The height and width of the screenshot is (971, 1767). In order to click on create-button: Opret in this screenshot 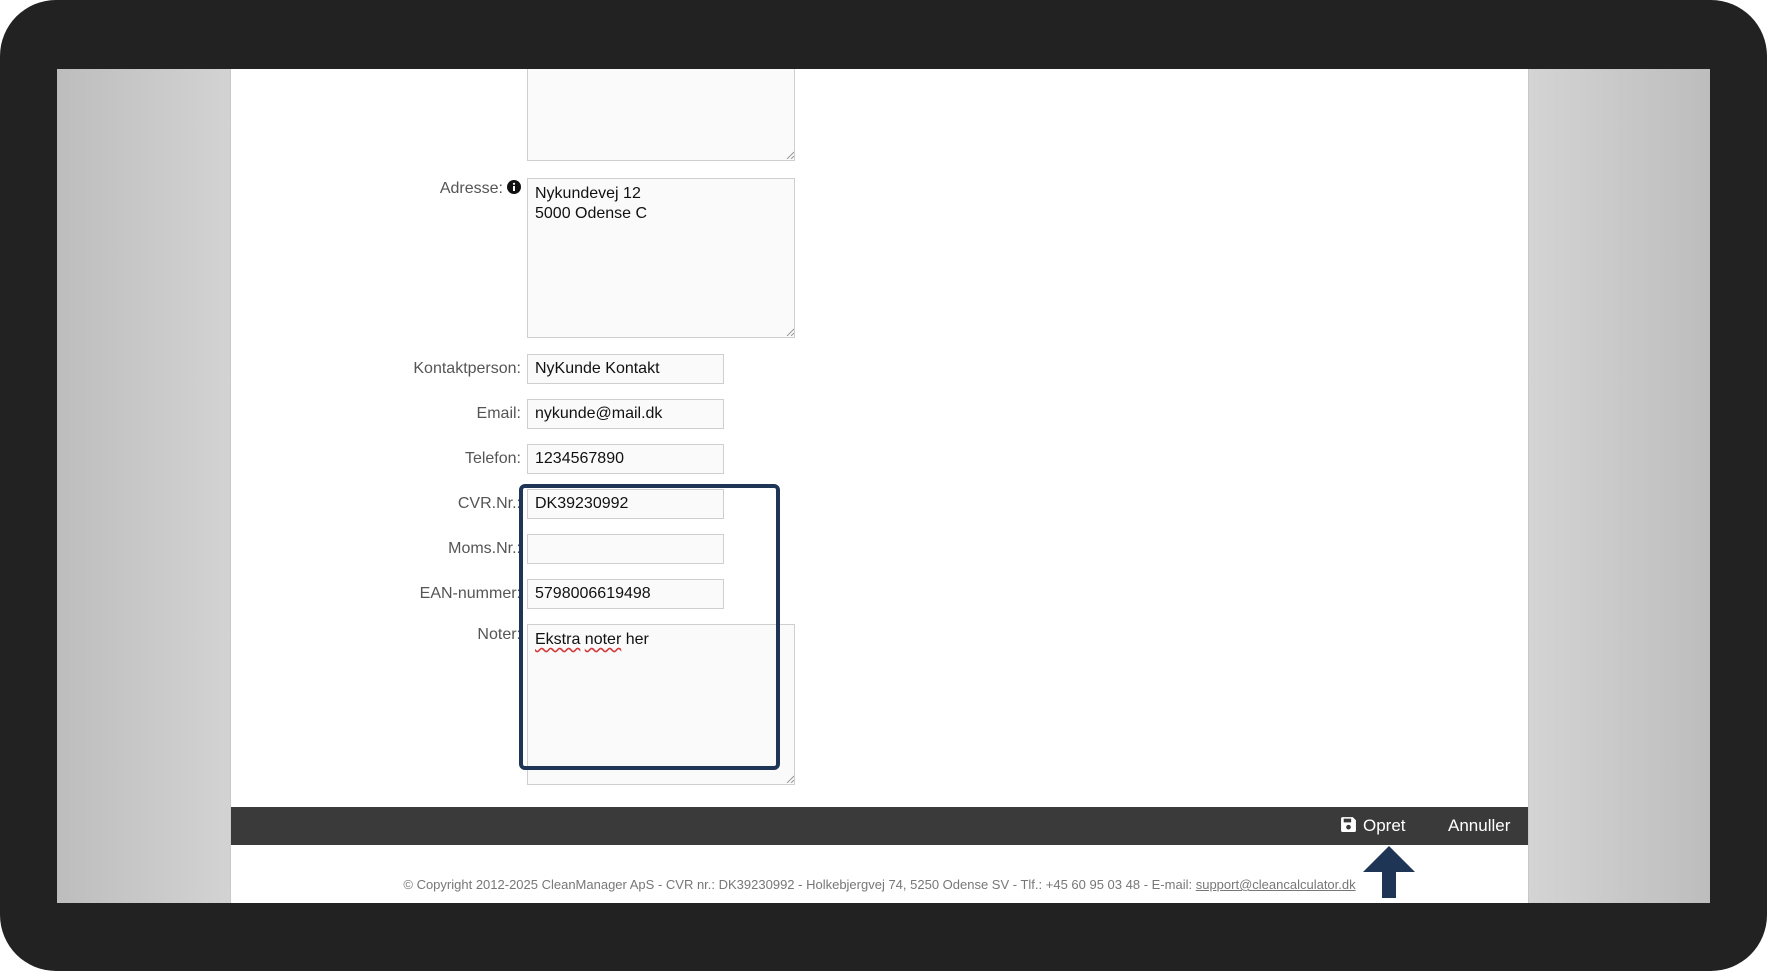, I will do `click(1373, 826)`.